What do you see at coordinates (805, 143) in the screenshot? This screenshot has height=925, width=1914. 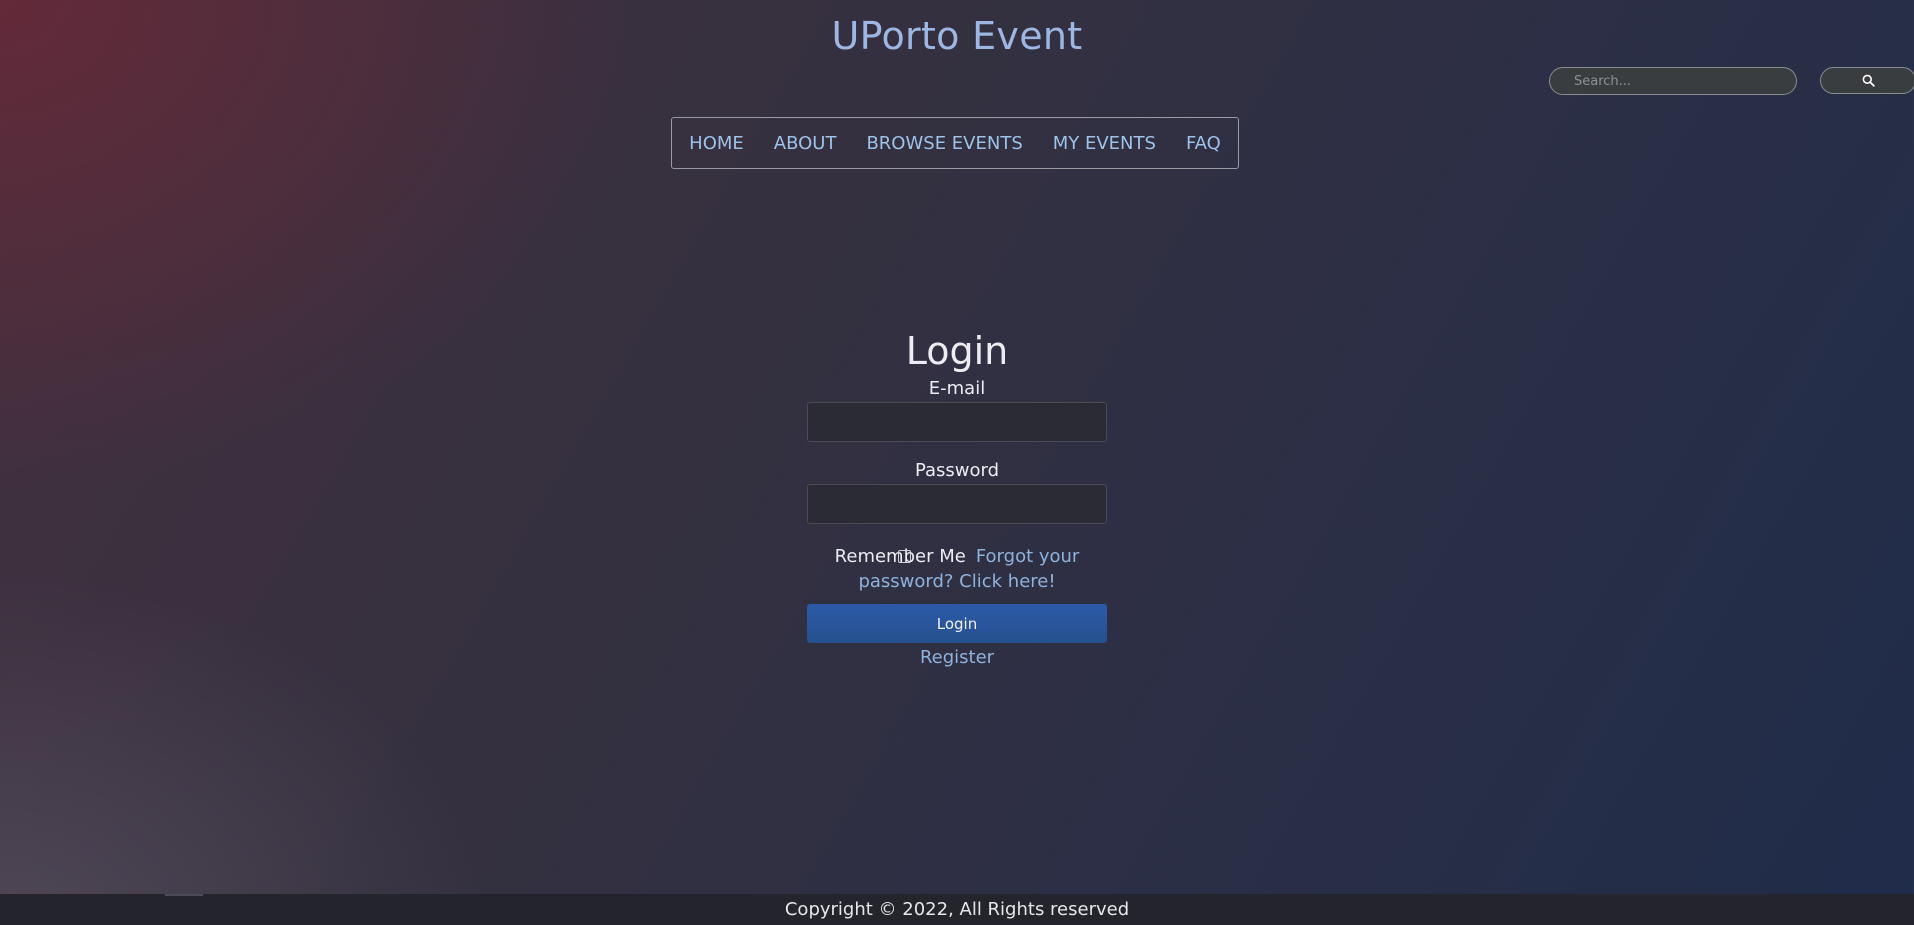 I see `nav-item-about: ABOUT` at bounding box center [805, 143].